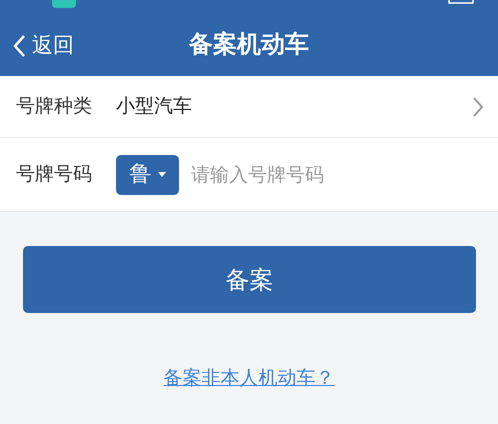 The height and width of the screenshot is (424, 498). Describe the element at coordinates (154, 107) in the screenshot. I see `field-value: 小型汽车` at that location.